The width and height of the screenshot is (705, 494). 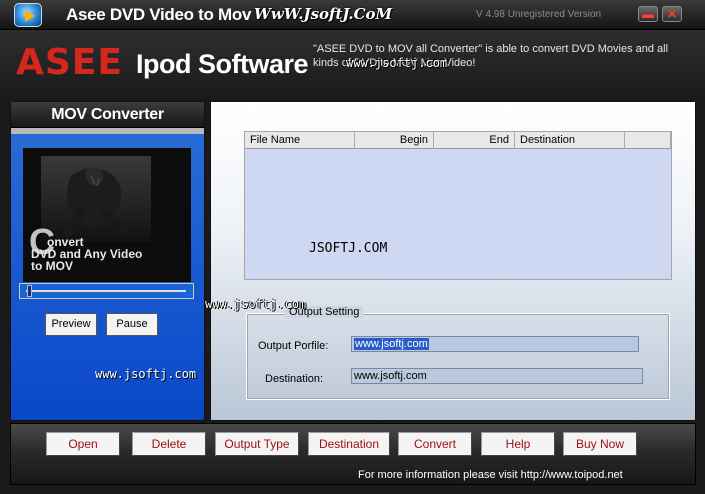 I want to click on video-preview: C onvert DVD and Any Video to MOV, so click(x=107, y=215).